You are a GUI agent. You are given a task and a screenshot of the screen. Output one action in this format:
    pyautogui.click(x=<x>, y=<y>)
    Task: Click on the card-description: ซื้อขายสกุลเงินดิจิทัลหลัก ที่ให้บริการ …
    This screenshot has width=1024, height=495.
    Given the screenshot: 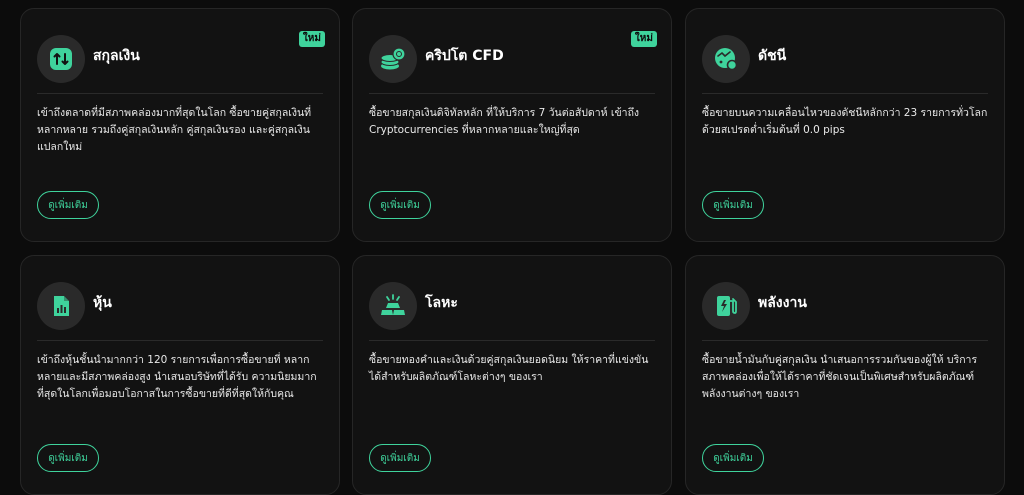 What is the action you would take?
    pyautogui.click(x=504, y=121)
    